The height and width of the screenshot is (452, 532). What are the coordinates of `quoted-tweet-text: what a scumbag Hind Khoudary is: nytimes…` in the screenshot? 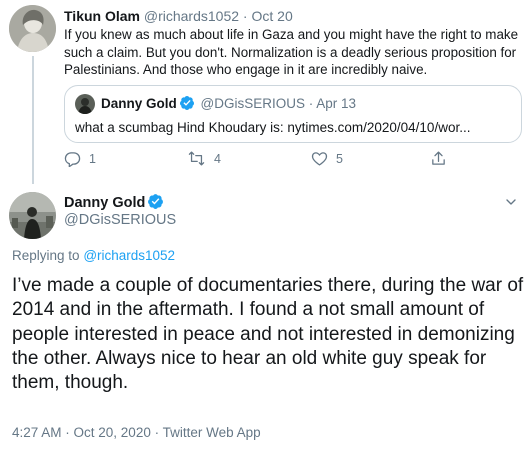 It's located at (273, 127).